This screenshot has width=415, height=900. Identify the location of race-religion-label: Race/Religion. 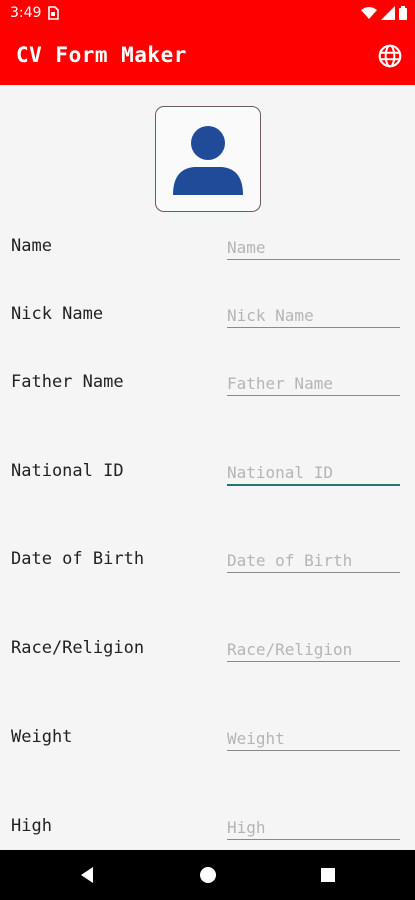
(78, 648).